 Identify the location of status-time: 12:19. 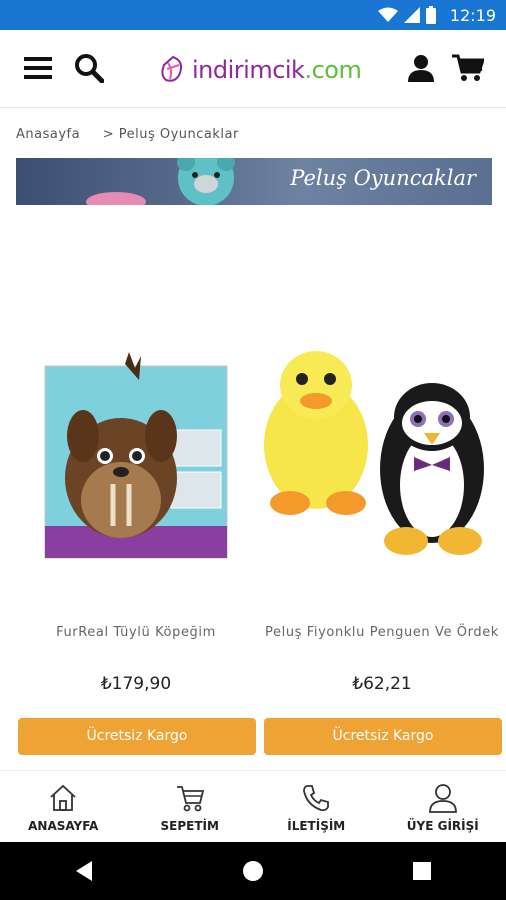
(472, 15).